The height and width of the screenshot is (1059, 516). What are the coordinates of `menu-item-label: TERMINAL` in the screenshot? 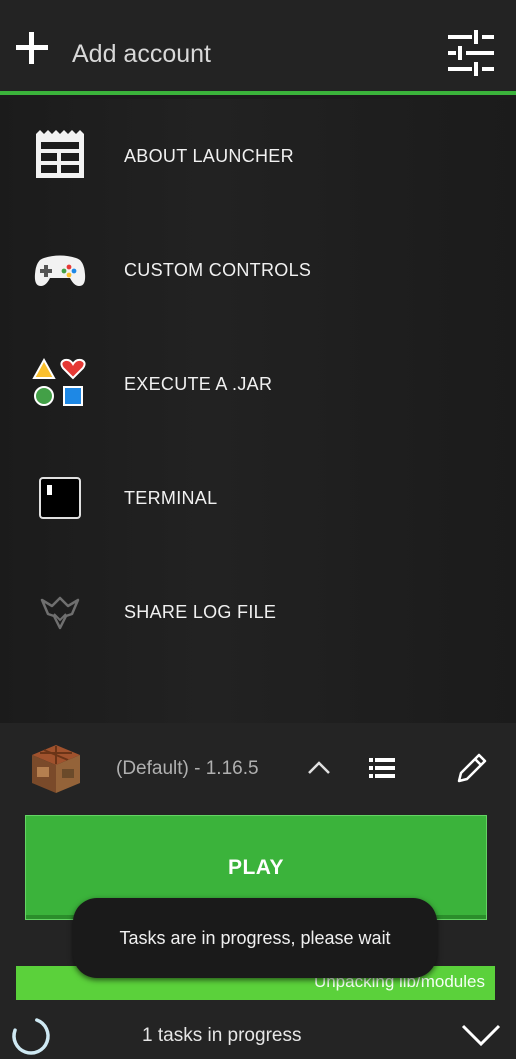 It's located at (171, 497).